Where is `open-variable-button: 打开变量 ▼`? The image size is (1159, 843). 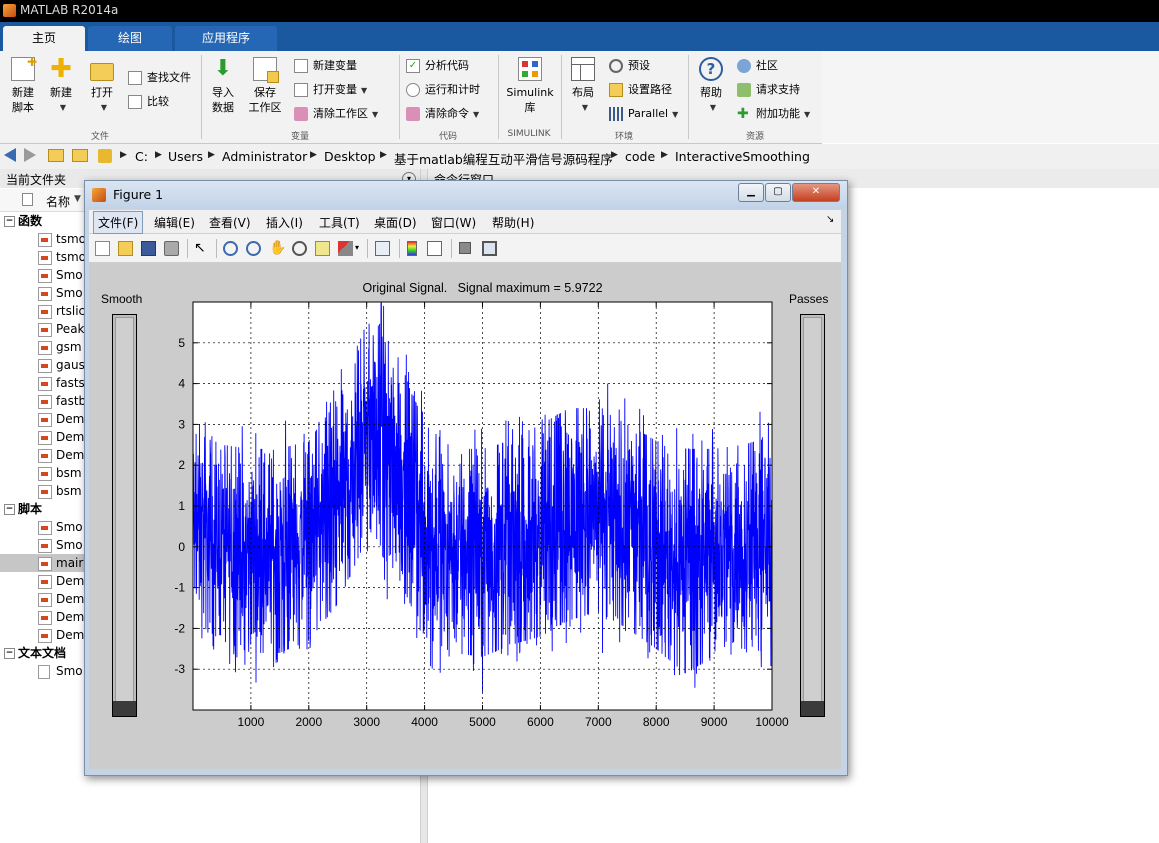
open-variable-button: 打开变量 ▼ is located at coordinates (330, 90).